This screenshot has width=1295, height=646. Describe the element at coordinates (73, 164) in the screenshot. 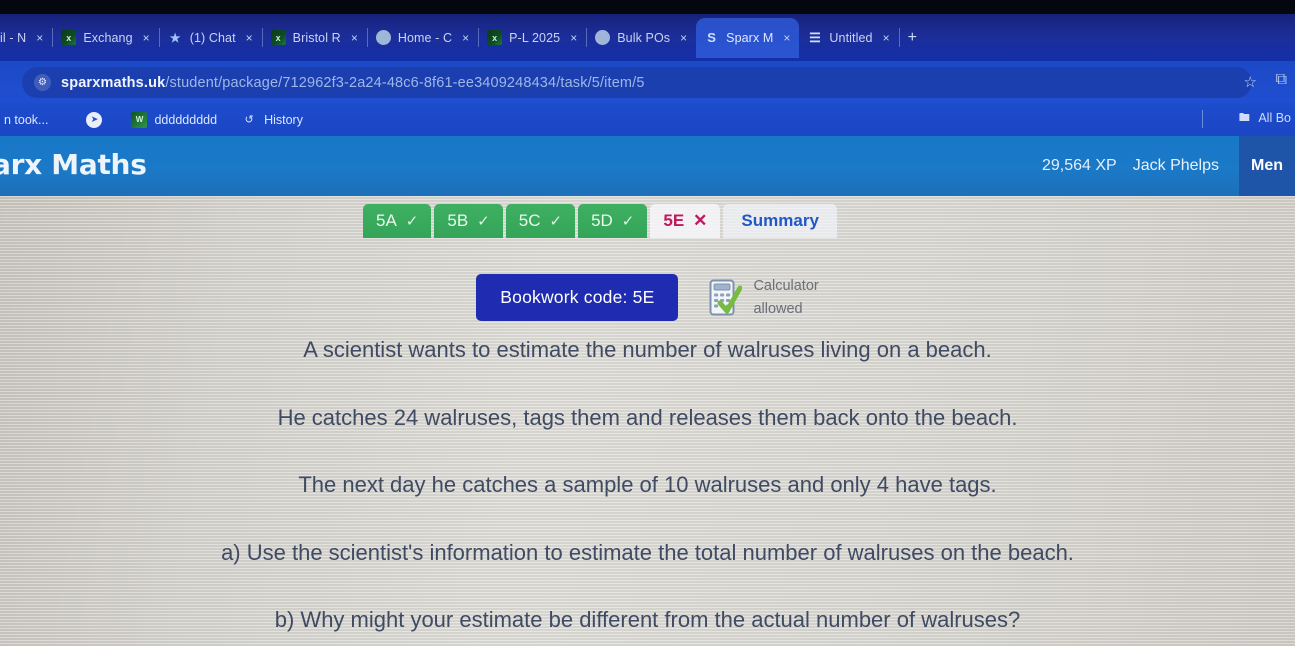

I see `sparx-logo-text: arx Maths` at that location.